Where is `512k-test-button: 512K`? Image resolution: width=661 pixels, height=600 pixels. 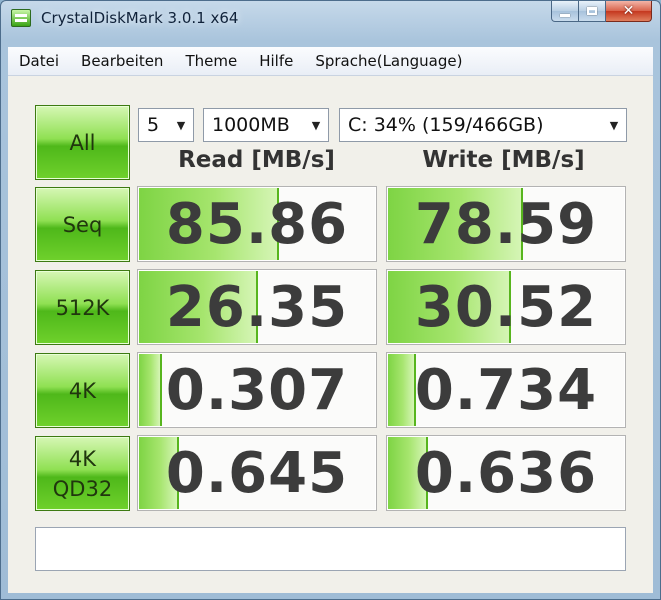
512k-test-button: 512K is located at coordinates (82, 307).